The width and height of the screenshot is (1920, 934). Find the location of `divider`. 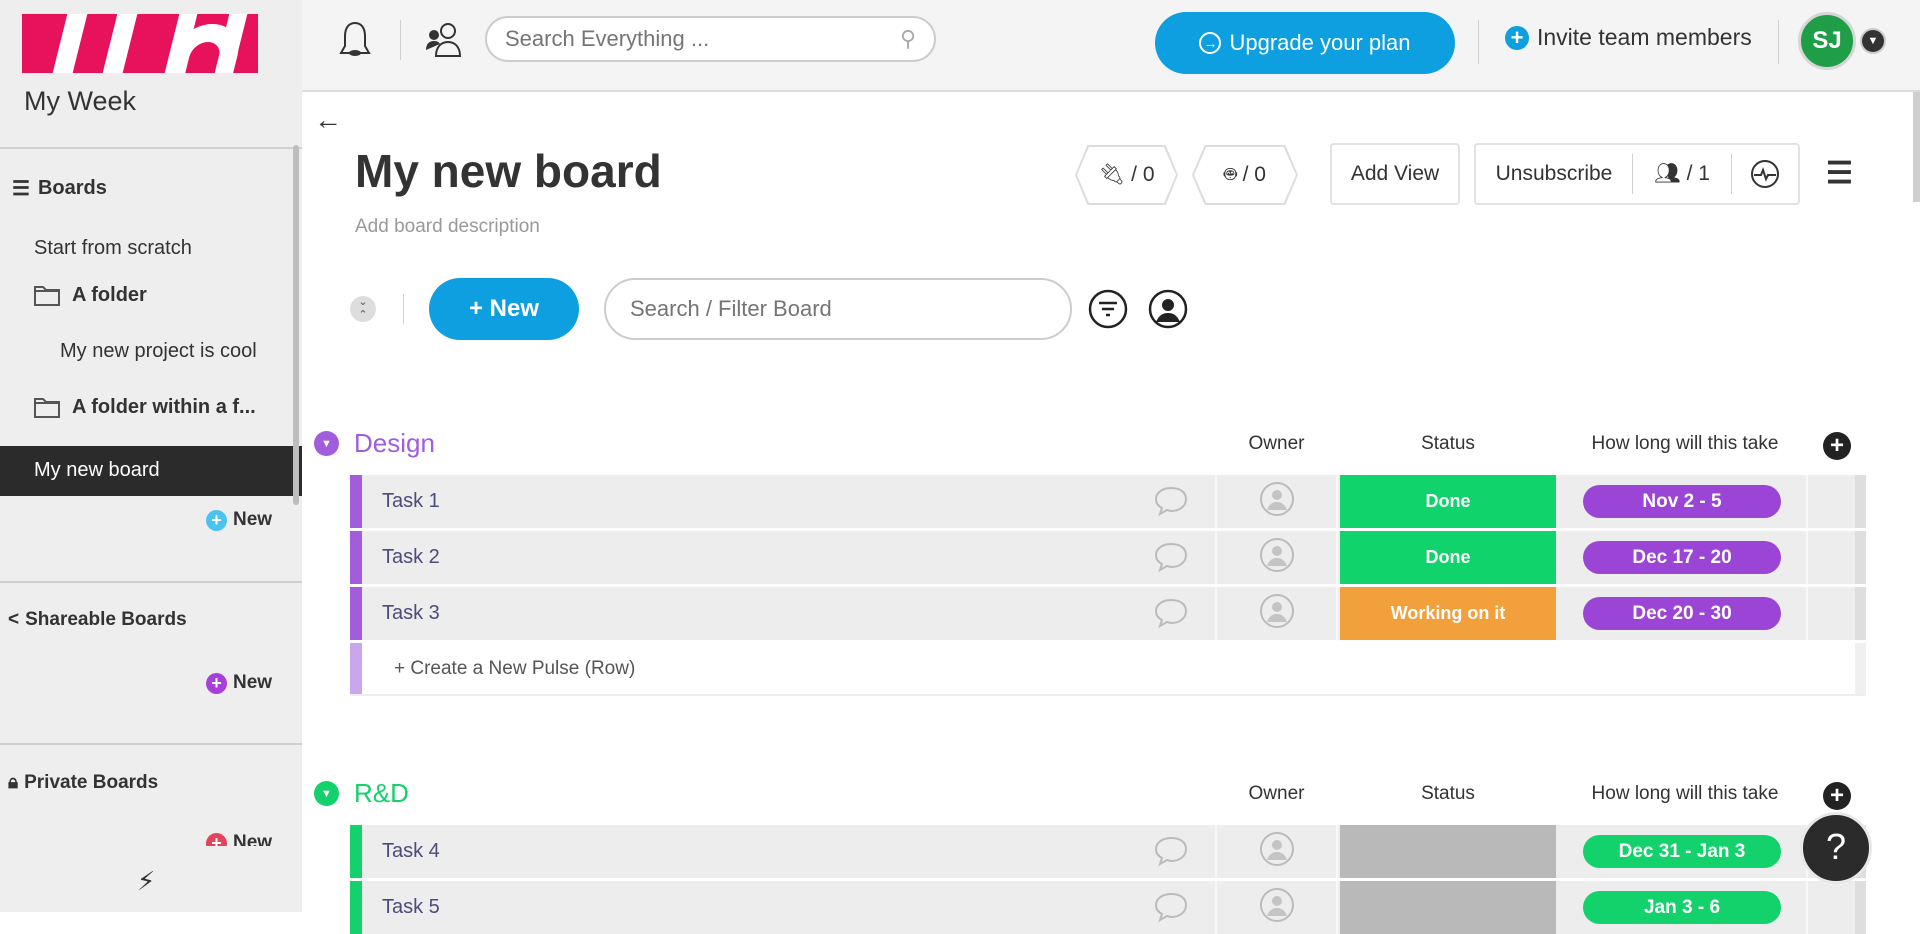

divider is located at coordinates (151, 148).